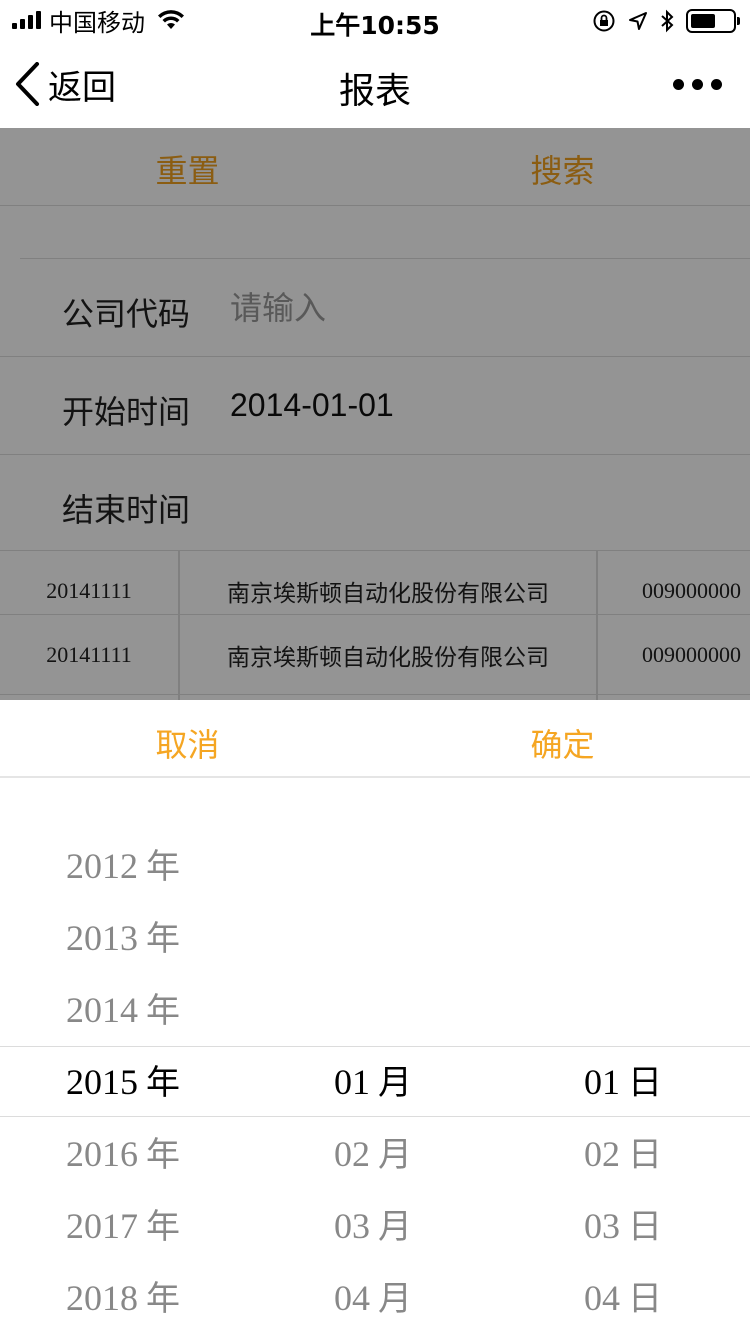 This screenshot has width=750, height=1334. Describe the element at coordinates (375, 20) in the screenshot. I see `status-bar: 中国移动 上午10:55` at that location.